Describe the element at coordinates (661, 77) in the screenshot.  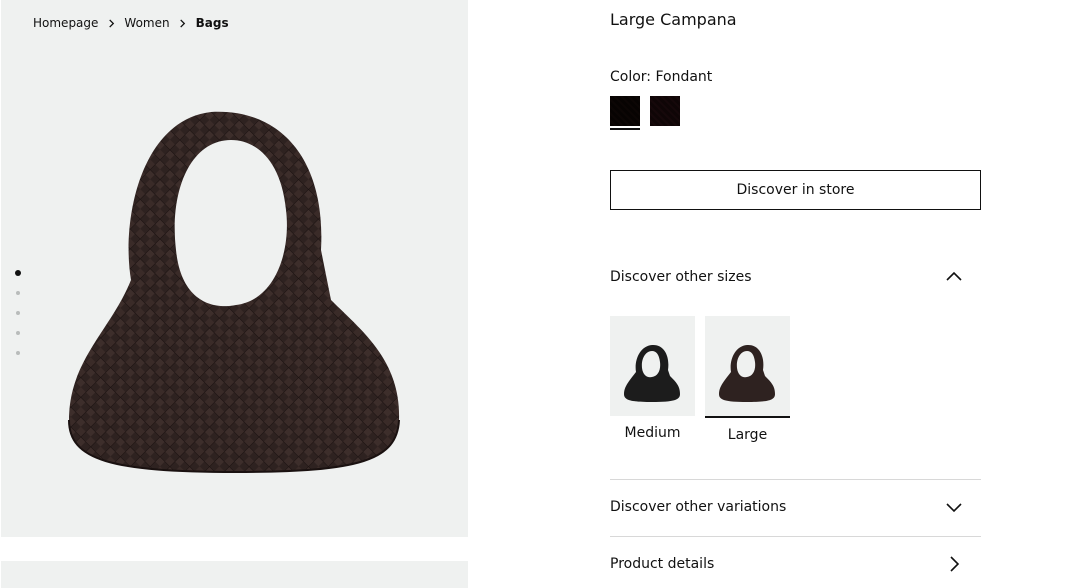
I see `color-label: Color: Fondant` at that location.